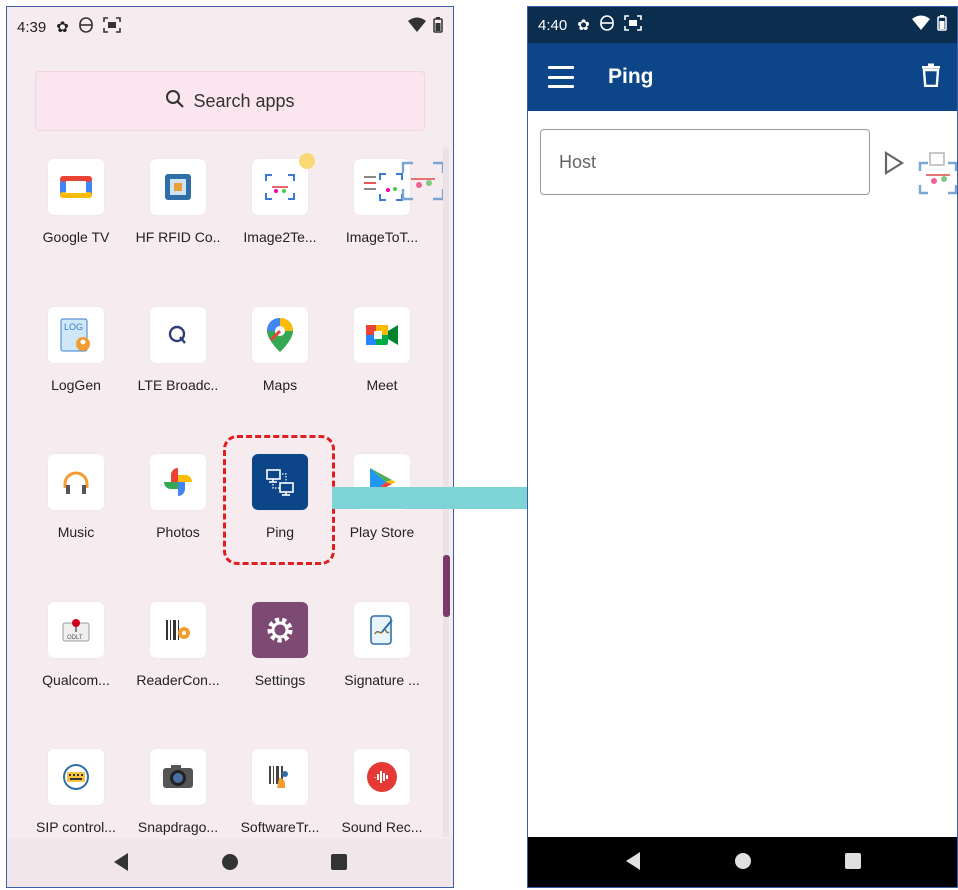 This screenshot has height=890, width=958. What do you see at coordinates (75, 638) in the screenshot?
I see `svg-text: ODLT` at bounding box center [75, 638].